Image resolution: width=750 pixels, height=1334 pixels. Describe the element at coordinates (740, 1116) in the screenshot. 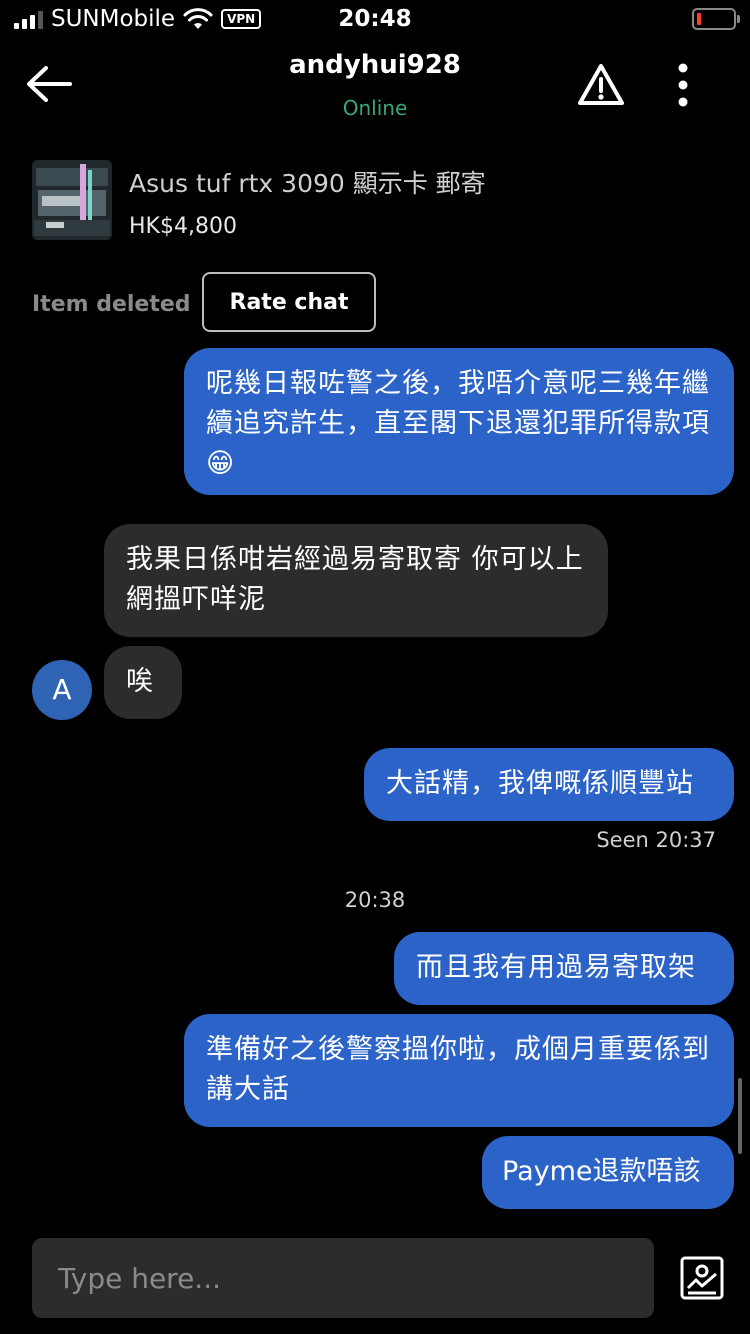

I see `scrollbar` at that location.